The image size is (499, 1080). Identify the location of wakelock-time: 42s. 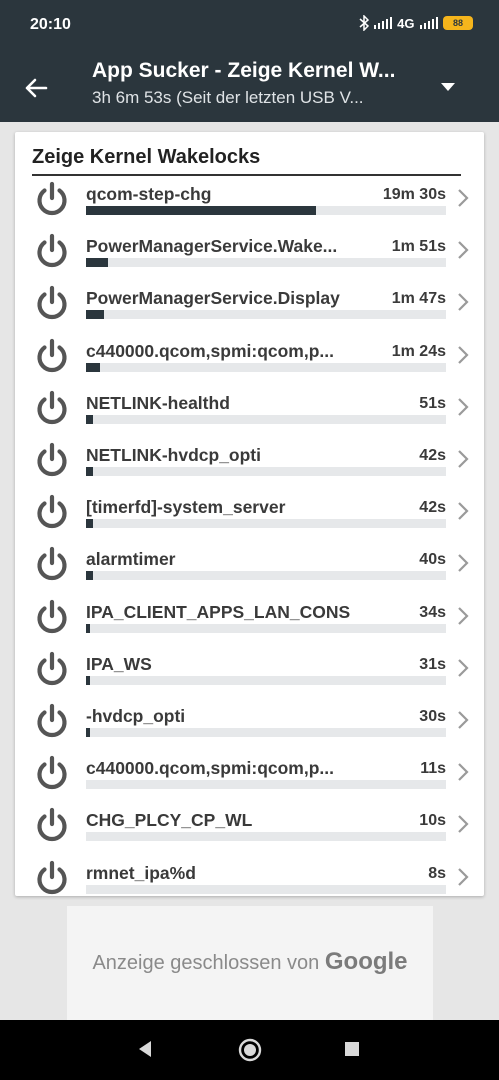
(432, 508).